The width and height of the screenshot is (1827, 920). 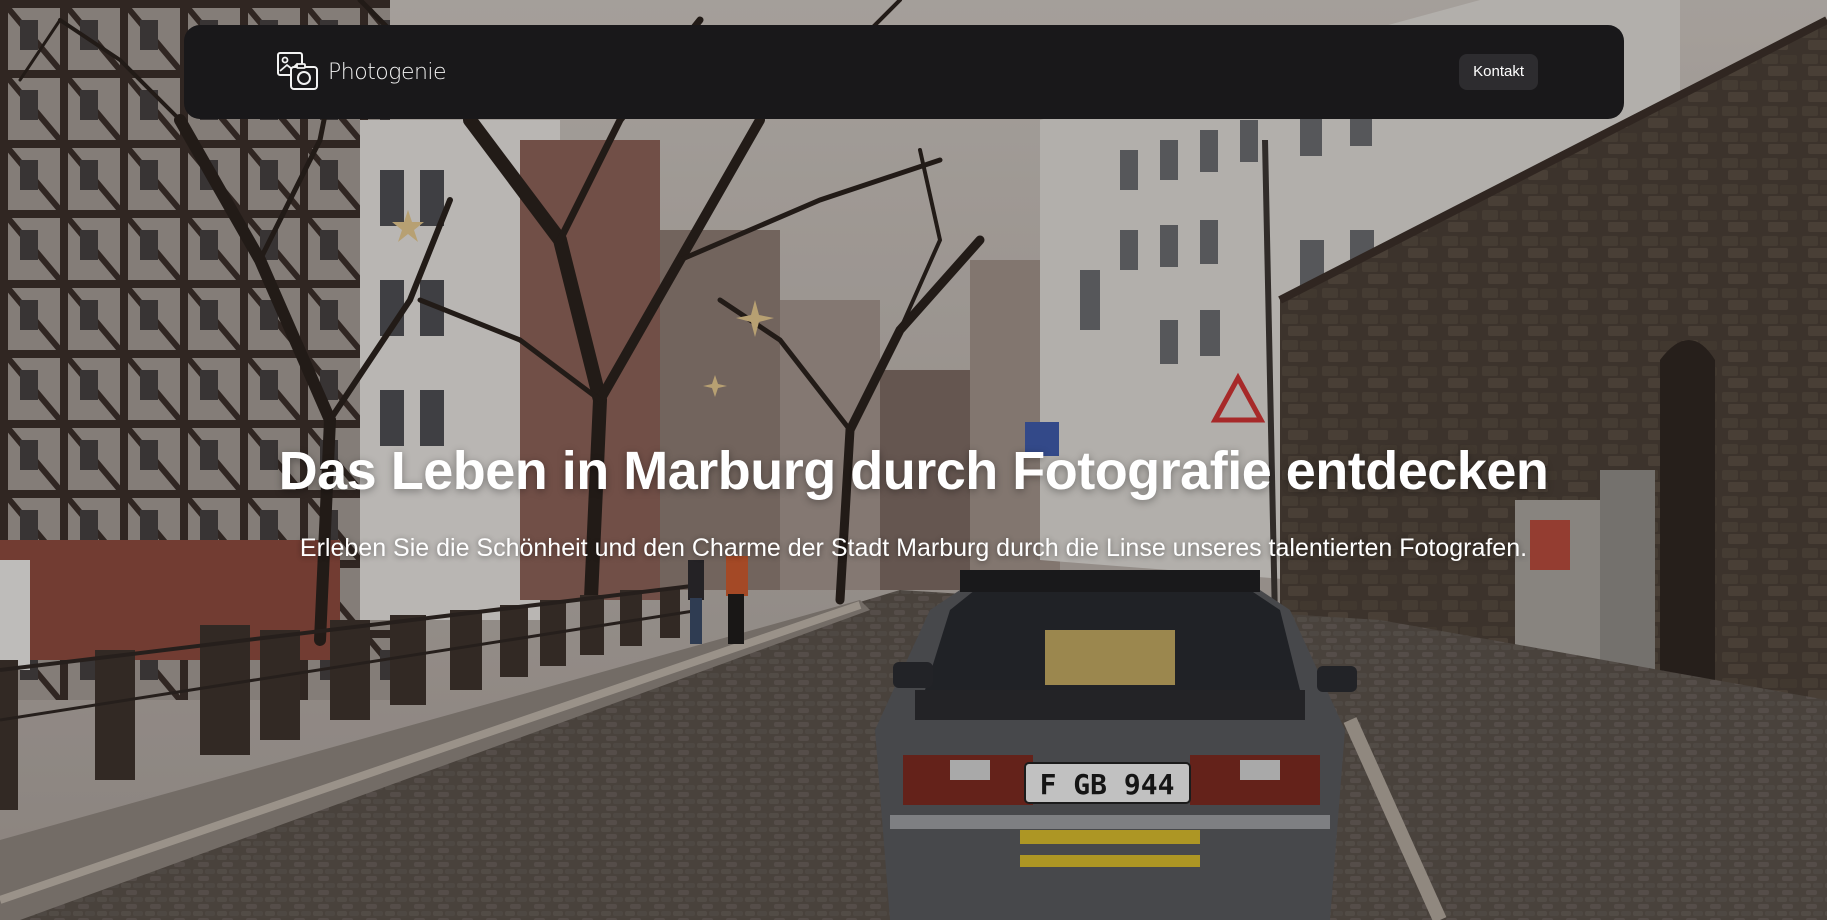 I want to click on brand-logo: Photogenie, so click(x=361, y=72).